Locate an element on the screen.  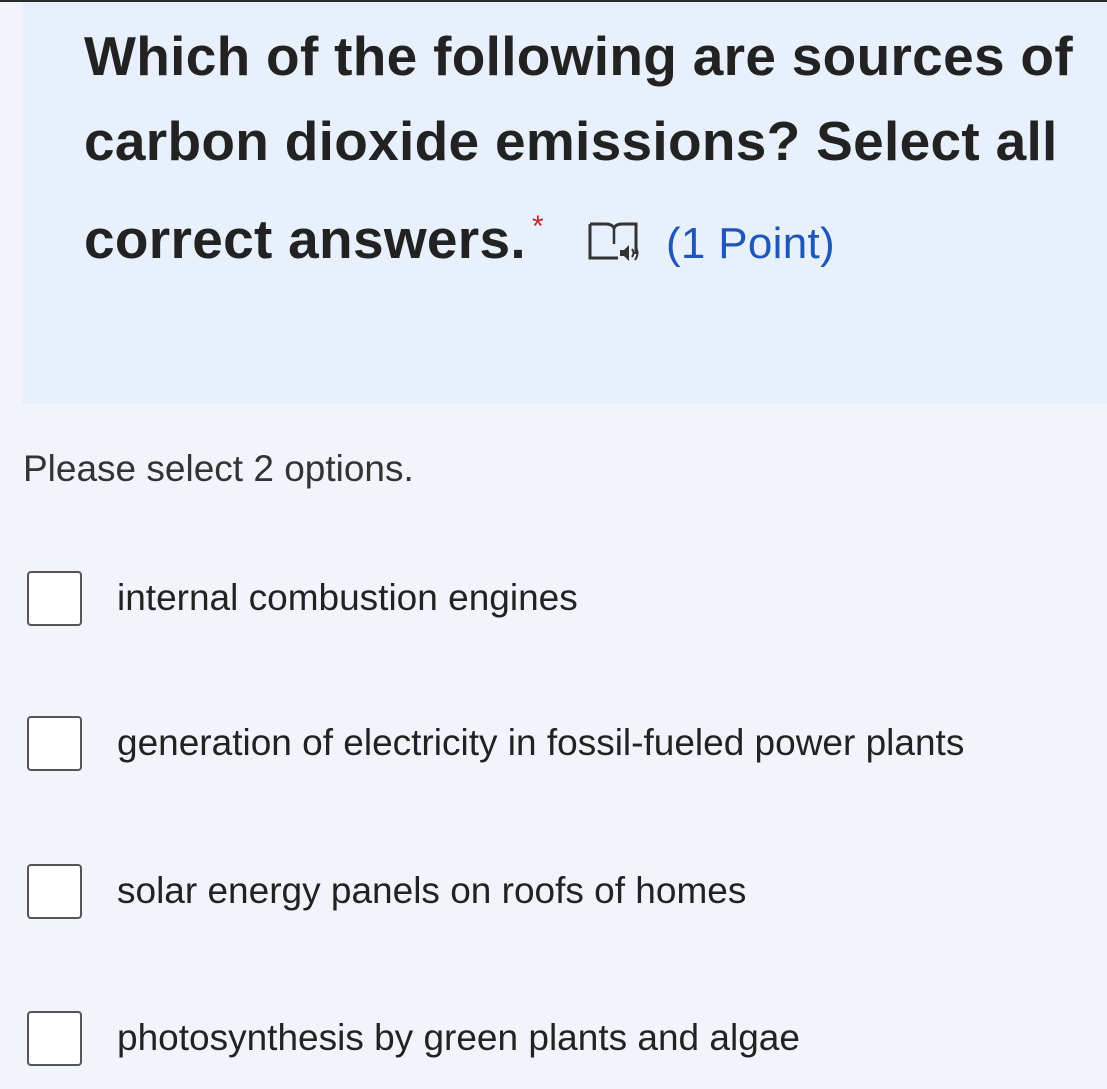
required-marker: * is located at coordinates (537, 226).